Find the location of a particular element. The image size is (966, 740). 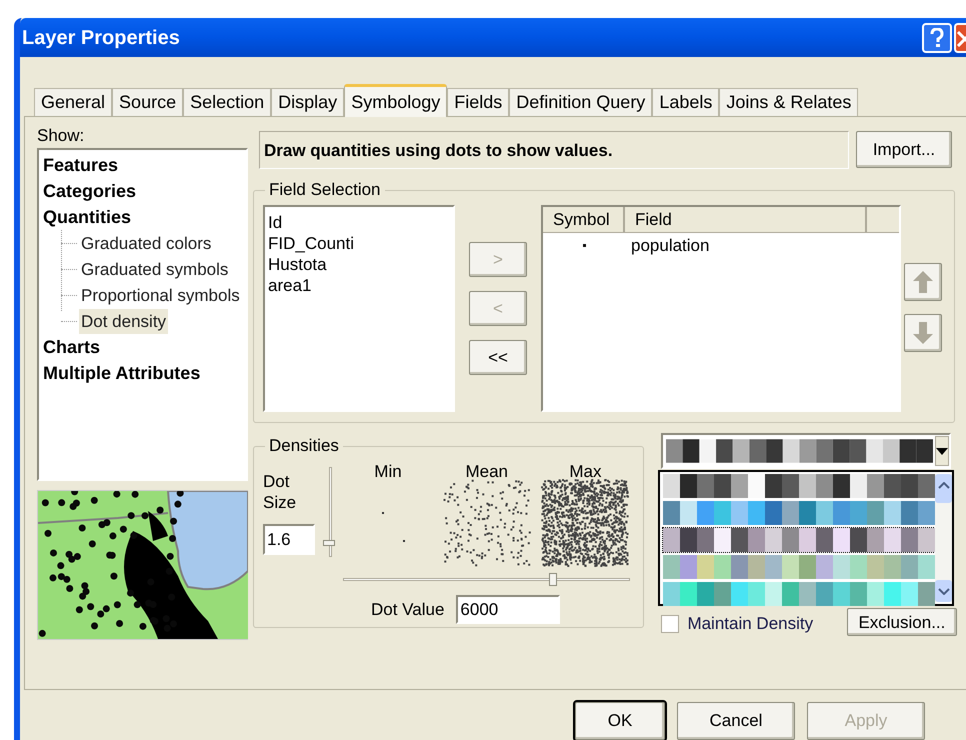

dot-symbol-icon is located at coordinates (584, 246).